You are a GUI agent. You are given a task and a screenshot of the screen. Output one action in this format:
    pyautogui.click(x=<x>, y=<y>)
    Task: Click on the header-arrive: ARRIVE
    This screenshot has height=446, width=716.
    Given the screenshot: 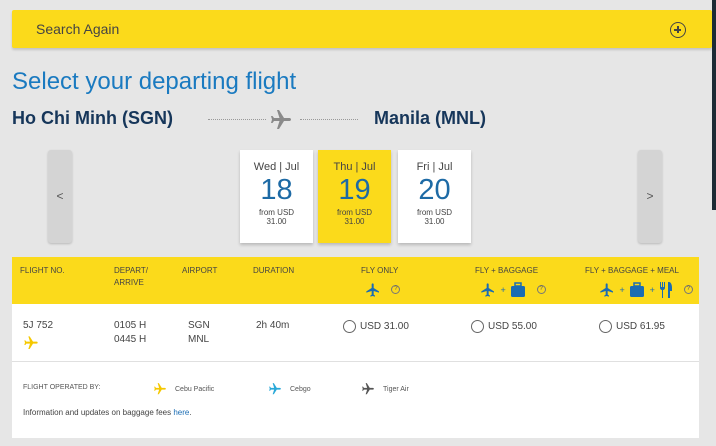 What is the action you would take?
    pyautogui.click(x=129, y=282)
    